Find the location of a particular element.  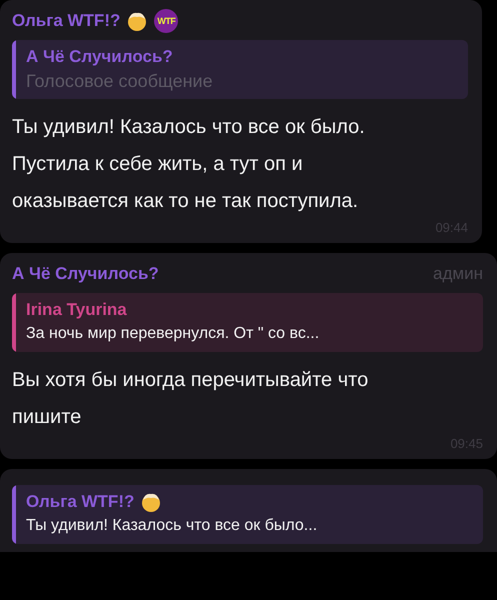

reply-quote: А Чё Случилось? Голосовое сообщение is located at coordinates (240, 69).